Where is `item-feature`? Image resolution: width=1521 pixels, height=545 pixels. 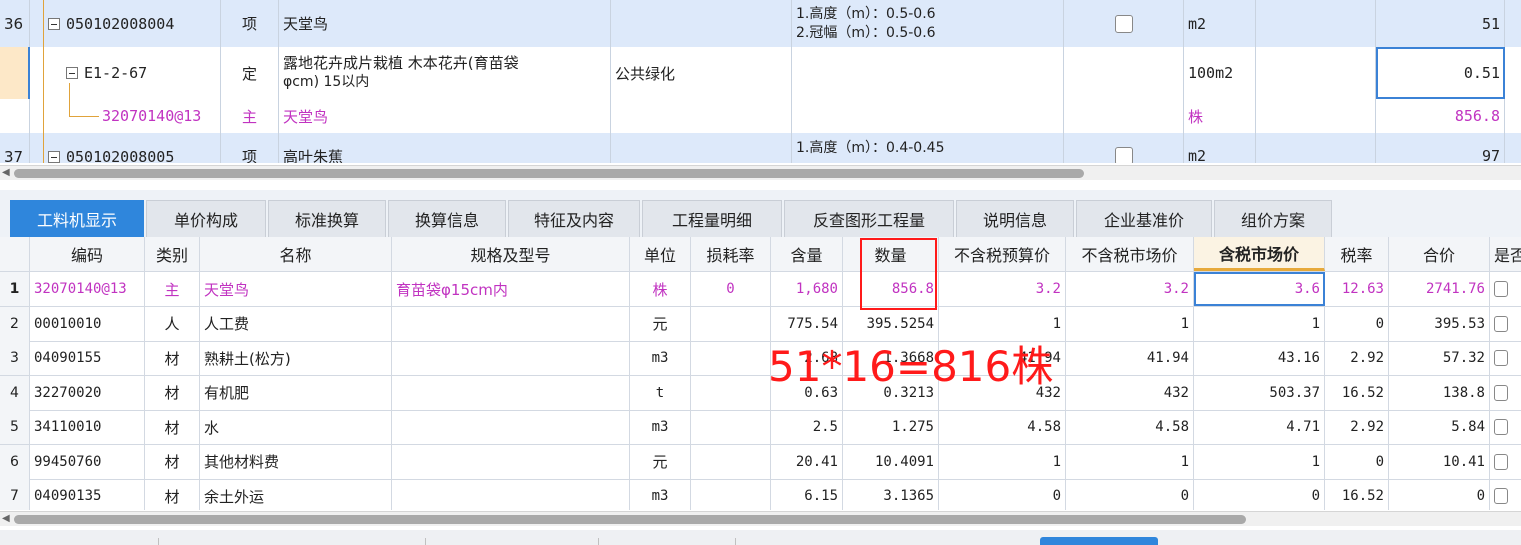
item-feature is located at coordinates (701, 23).